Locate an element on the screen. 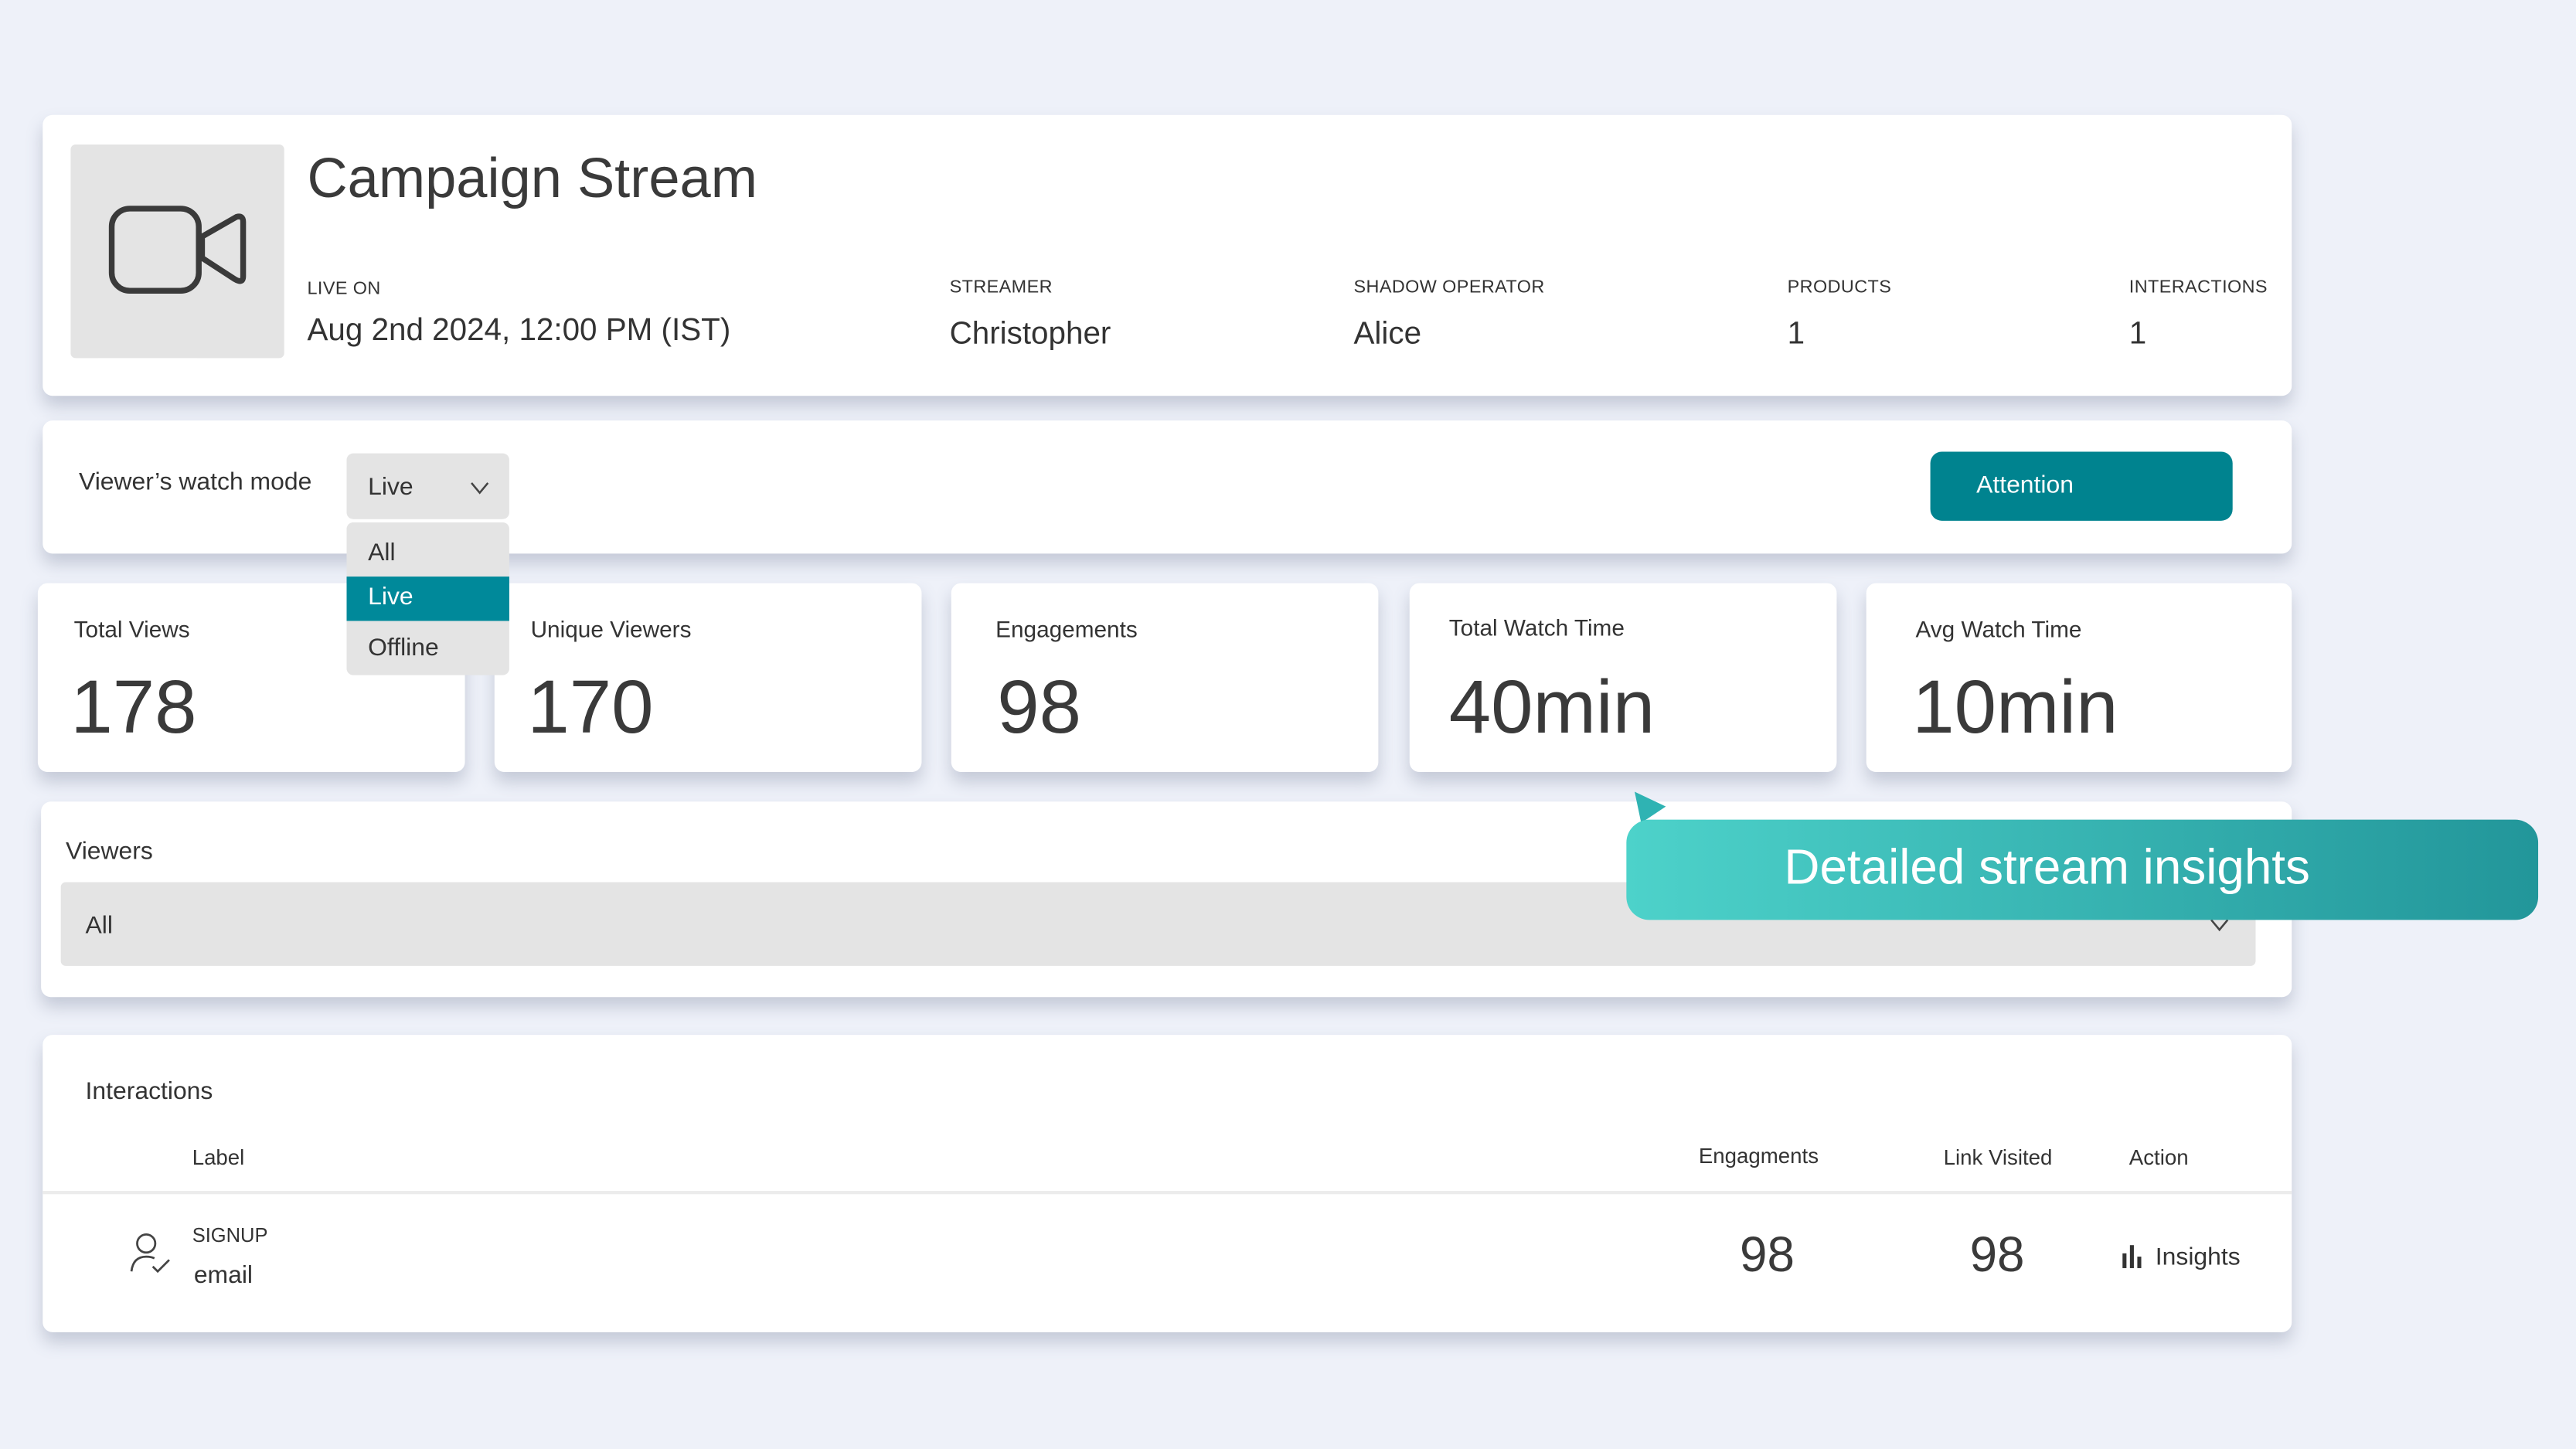 This screenshot has height=1449, width=2576. stat-total-watch-time: Total Watch Time 40min is located at coordinates (1623, 678).